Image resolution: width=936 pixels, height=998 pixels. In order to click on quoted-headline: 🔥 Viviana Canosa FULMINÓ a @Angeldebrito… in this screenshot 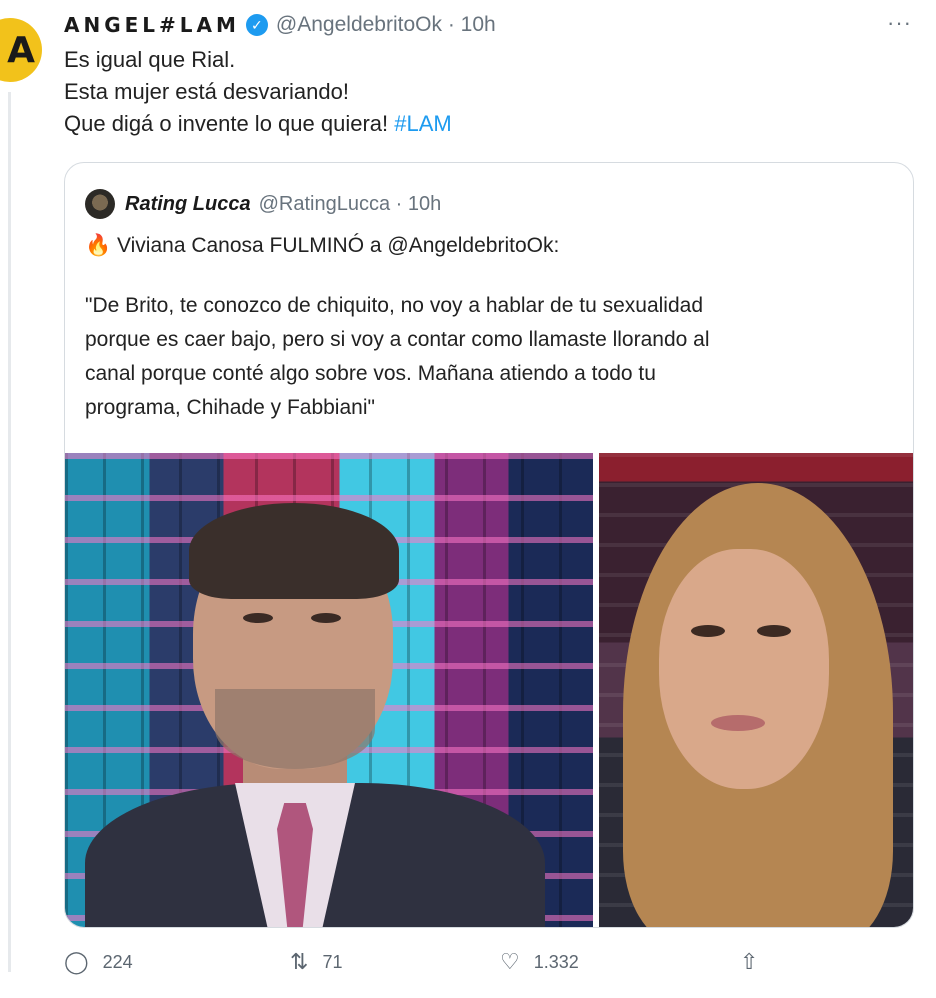, I will do `click(397, 246)`.